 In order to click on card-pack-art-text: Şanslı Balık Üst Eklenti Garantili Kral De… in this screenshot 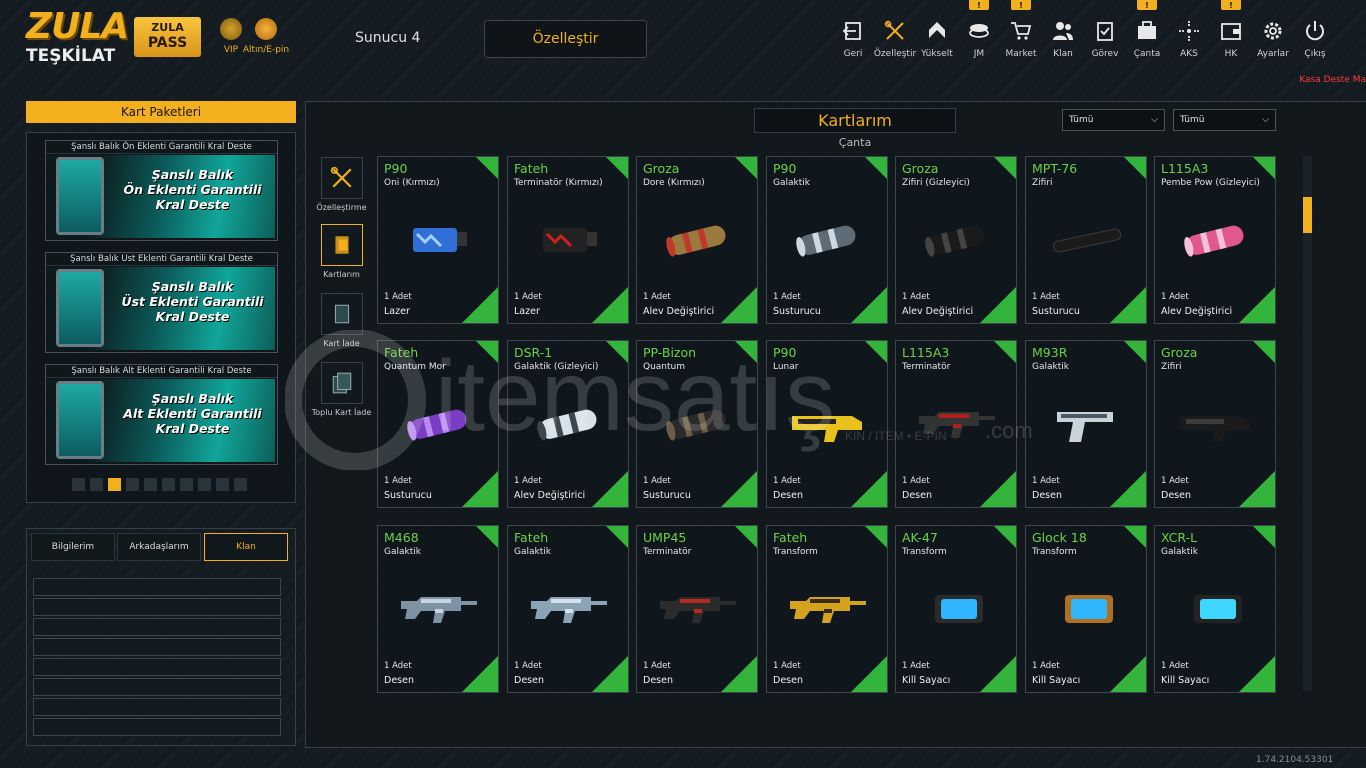, I will do `click(192, 301)`.